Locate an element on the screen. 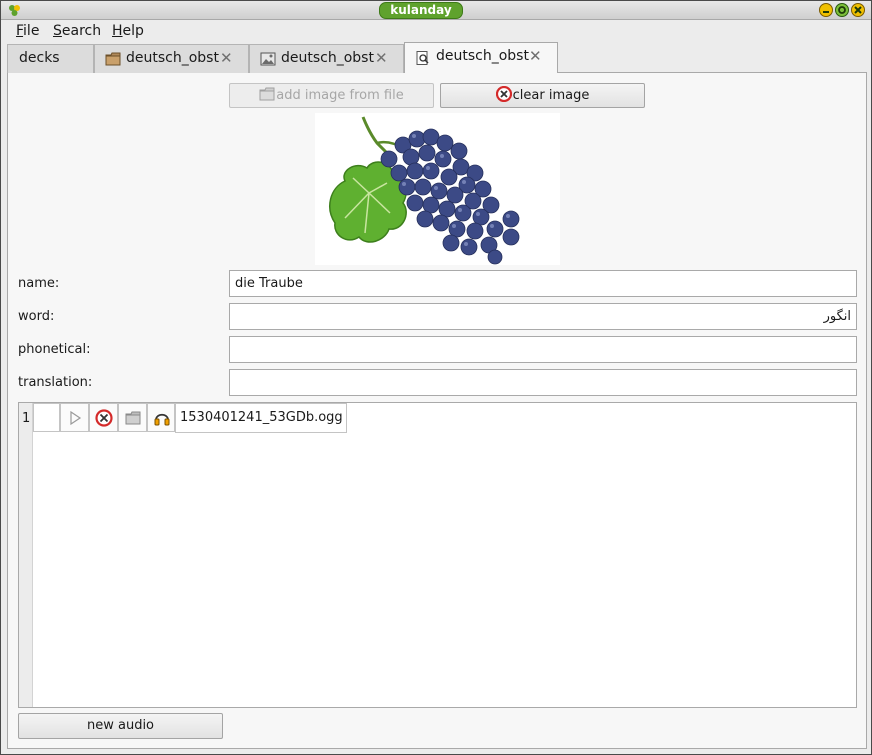  menu-help-mnemonic: H is located at coordinates (117, 31).